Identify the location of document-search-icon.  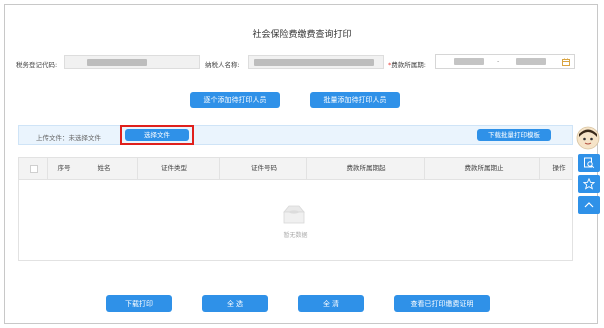
(589, 163).